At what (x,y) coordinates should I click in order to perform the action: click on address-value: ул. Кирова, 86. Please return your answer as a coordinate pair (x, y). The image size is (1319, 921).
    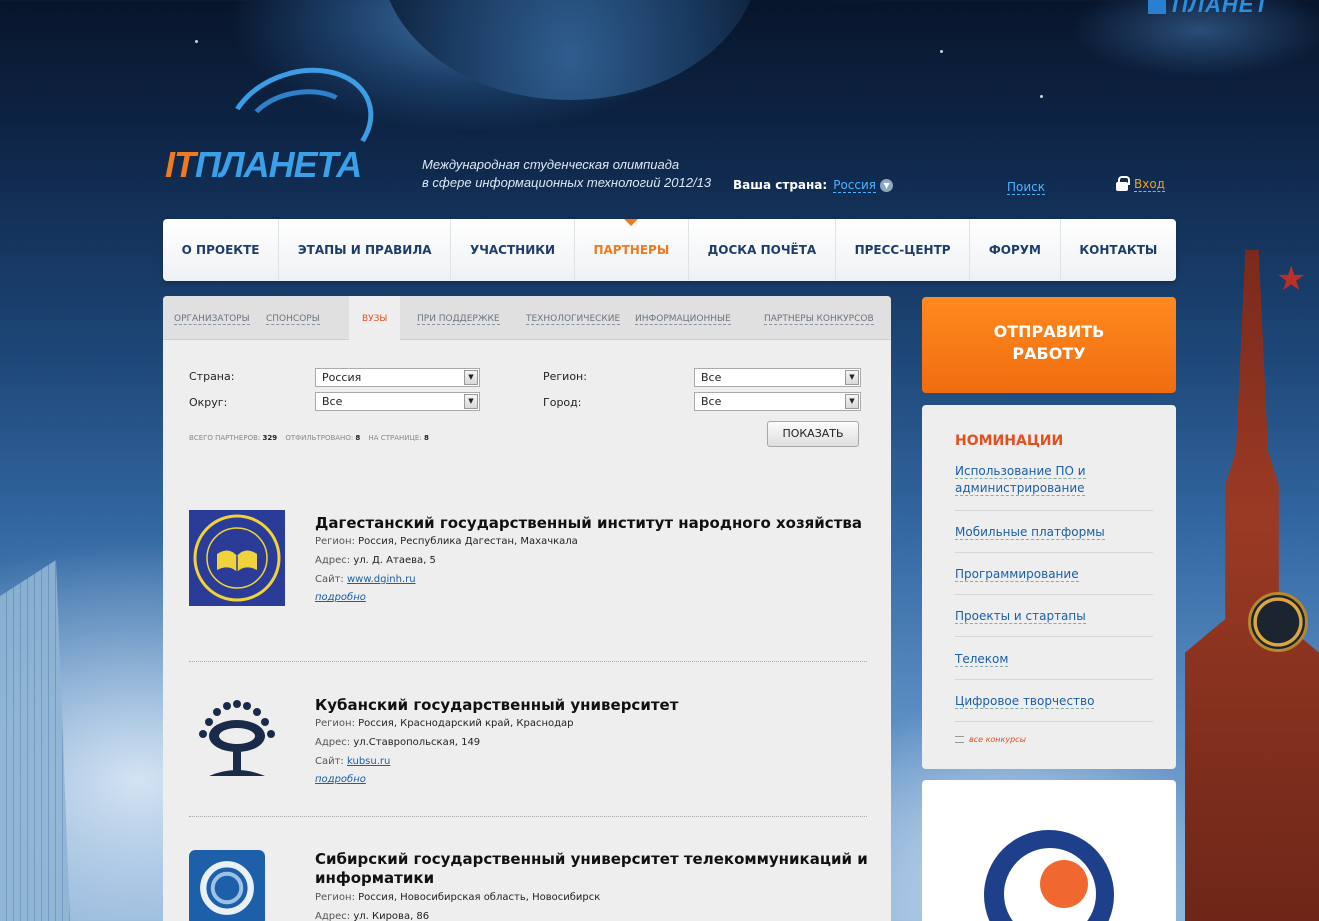
    Looking at the image, I should click on (391, 916).